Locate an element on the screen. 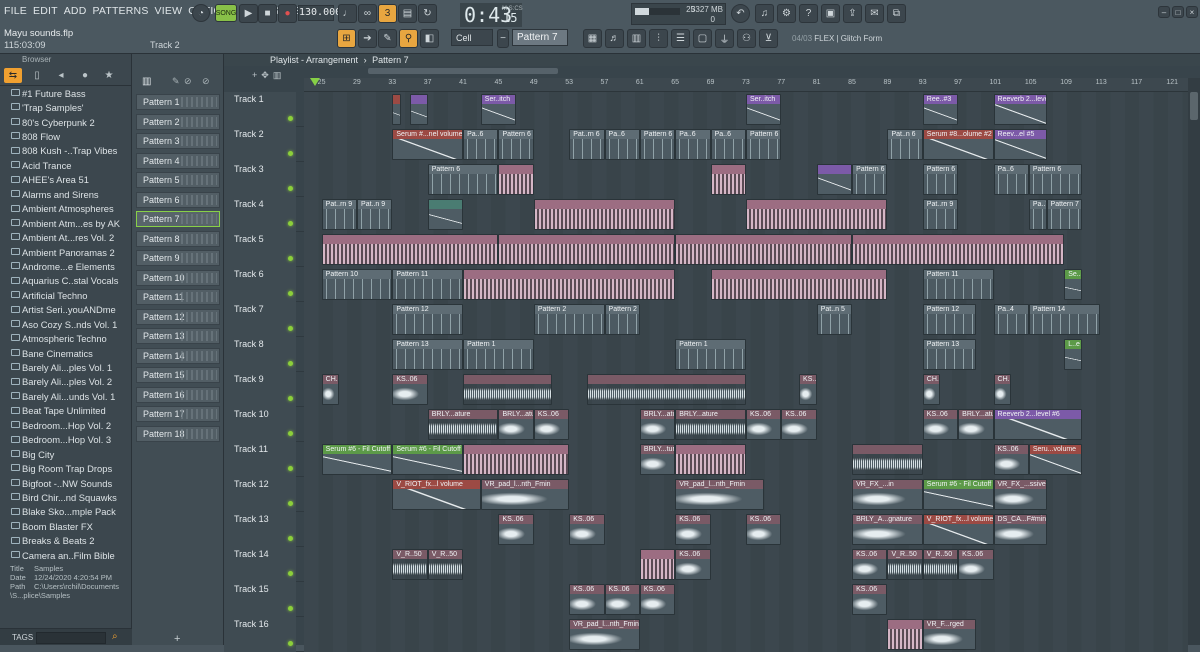 The image size is (1200, 652). playlist-clip: Pattern 1 is located at coordinates (710, 354).